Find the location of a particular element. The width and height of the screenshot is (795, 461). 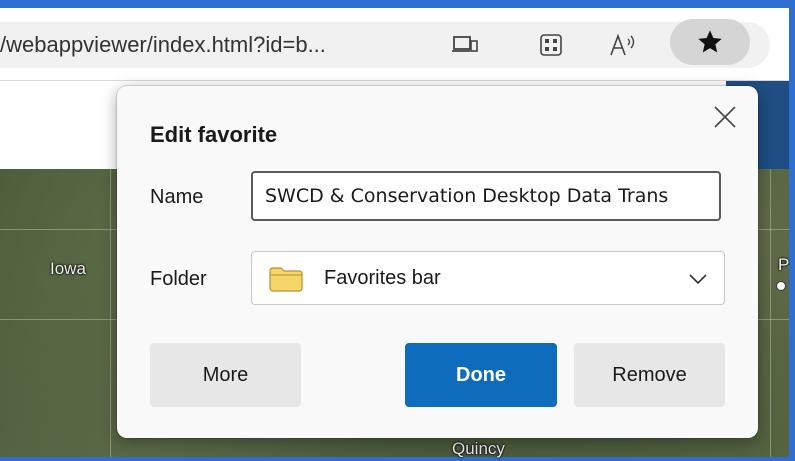

name-field: SWCD & Conservation Desktop Data Trans is located at coordinates (486, 196).